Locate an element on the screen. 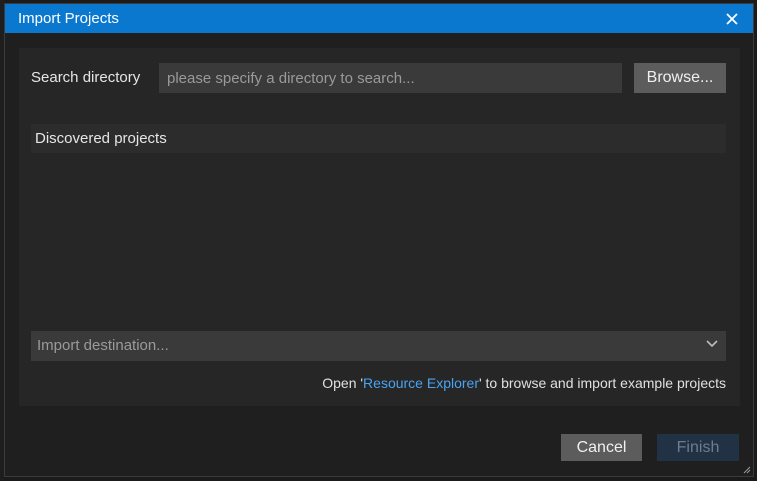 This screenshot has width=757, height=481. discovered-projects-header: Discovered projects is located at coordinates (378, 138).